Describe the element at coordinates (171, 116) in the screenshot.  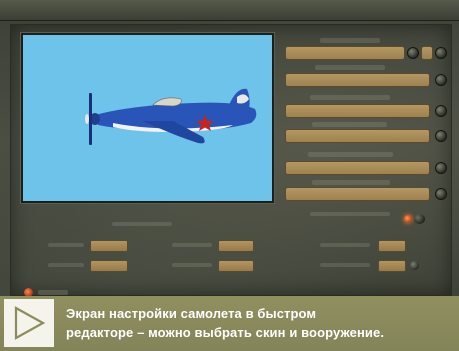
I see `aircraft-image` at that location.